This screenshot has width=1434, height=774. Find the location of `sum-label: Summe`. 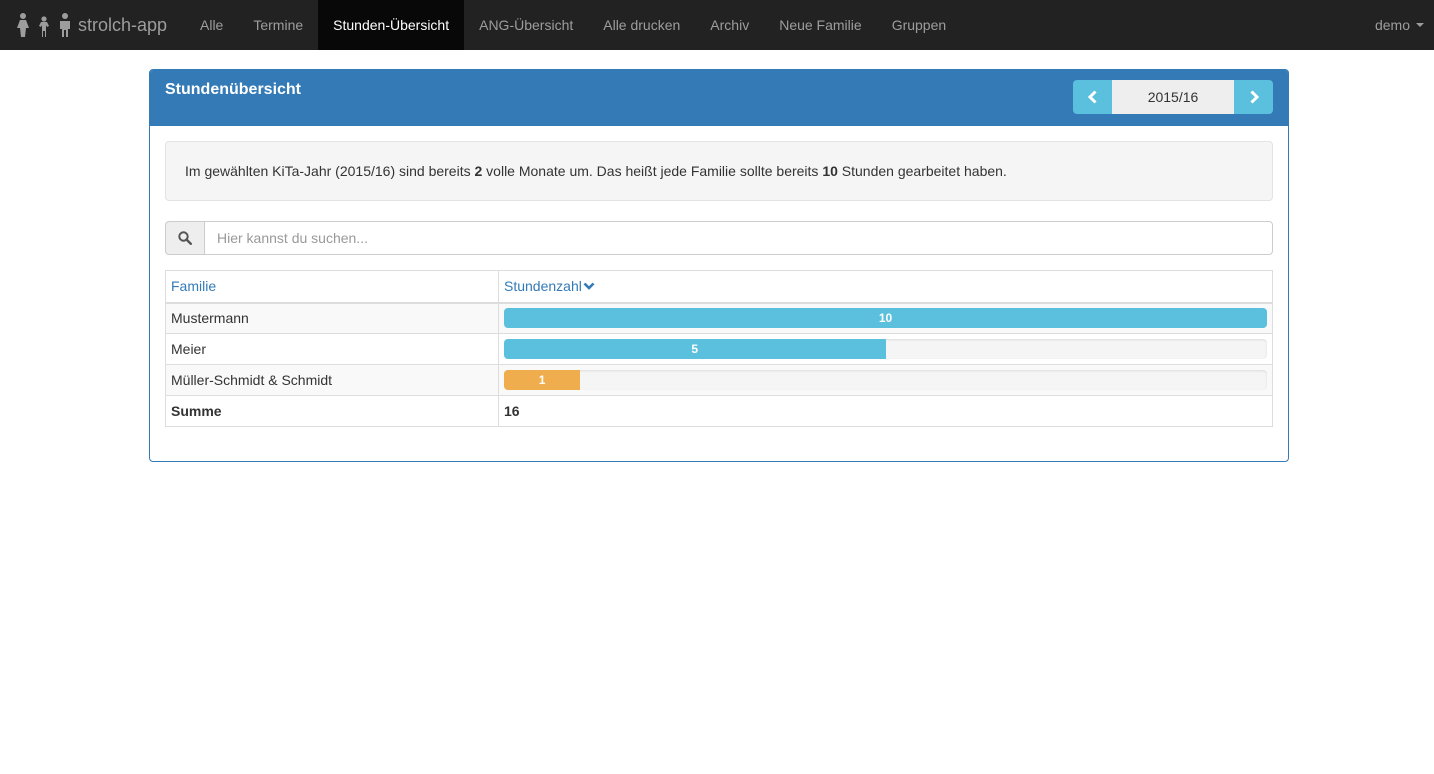

sum-label: Summe is located at coordinates (332, 411).